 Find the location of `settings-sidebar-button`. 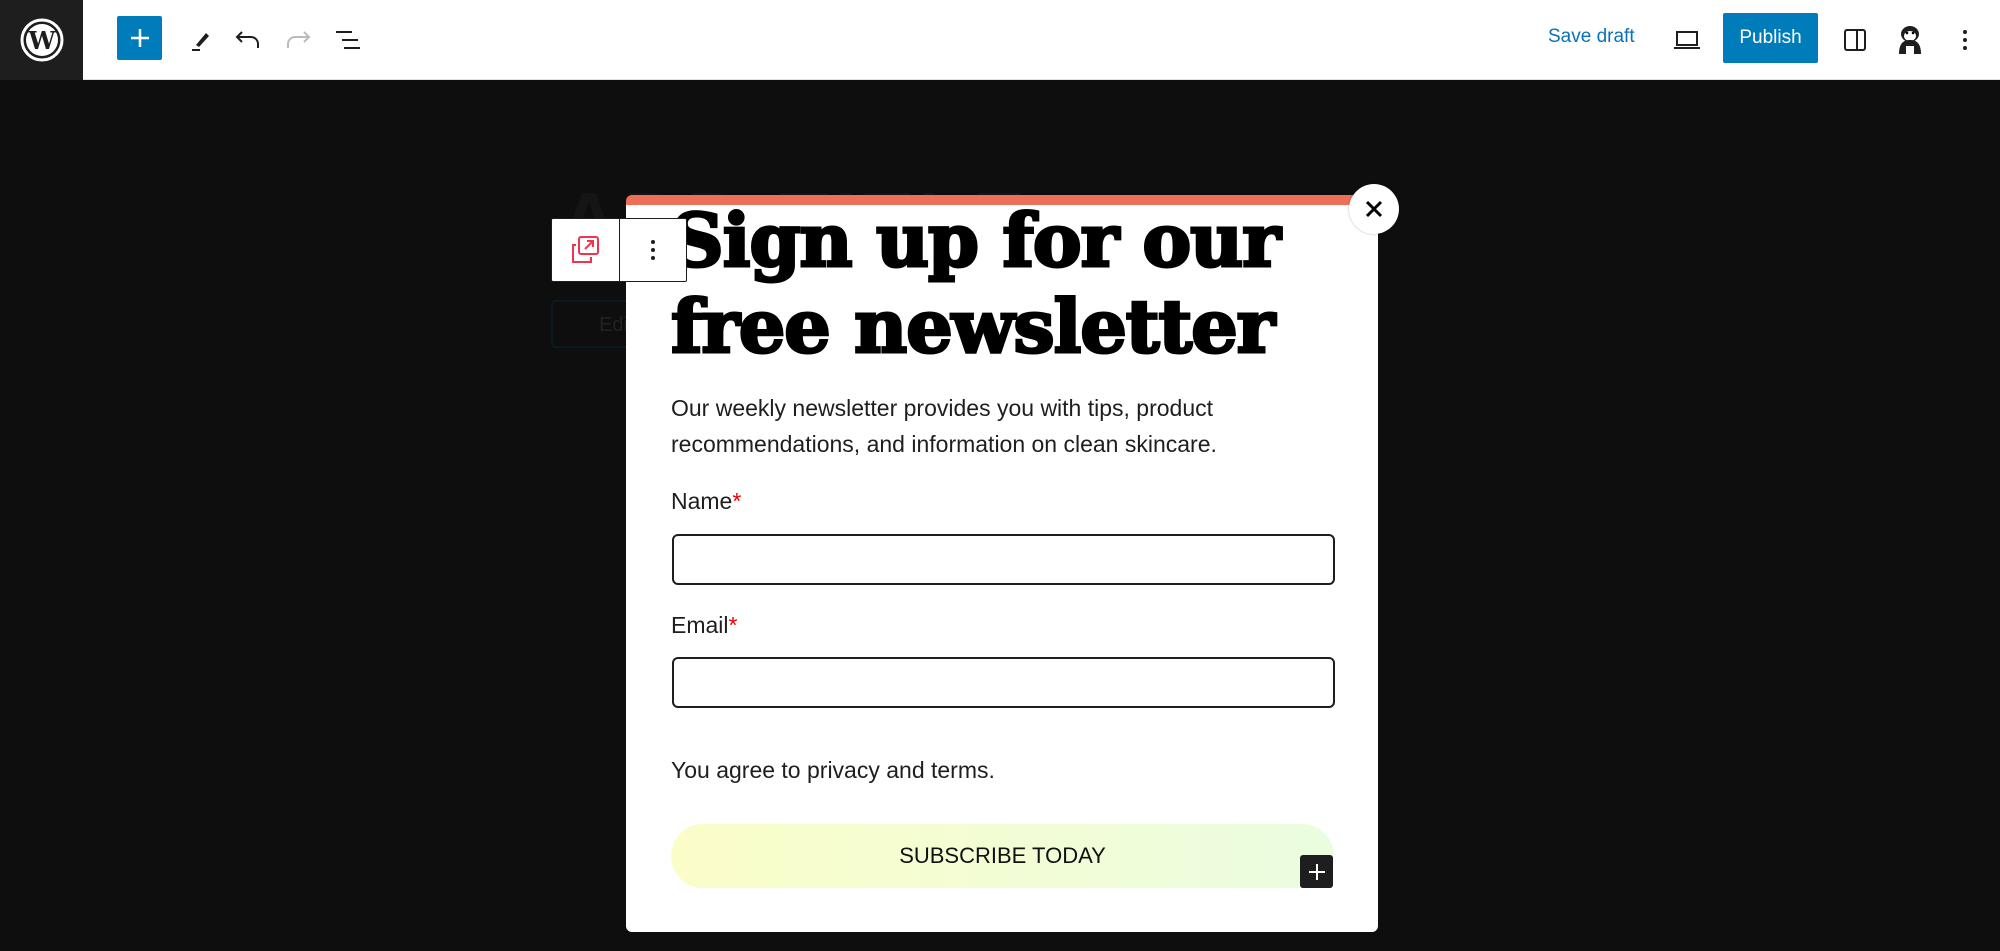

settings-sidebar-button is located at coordinates (1855, 40).